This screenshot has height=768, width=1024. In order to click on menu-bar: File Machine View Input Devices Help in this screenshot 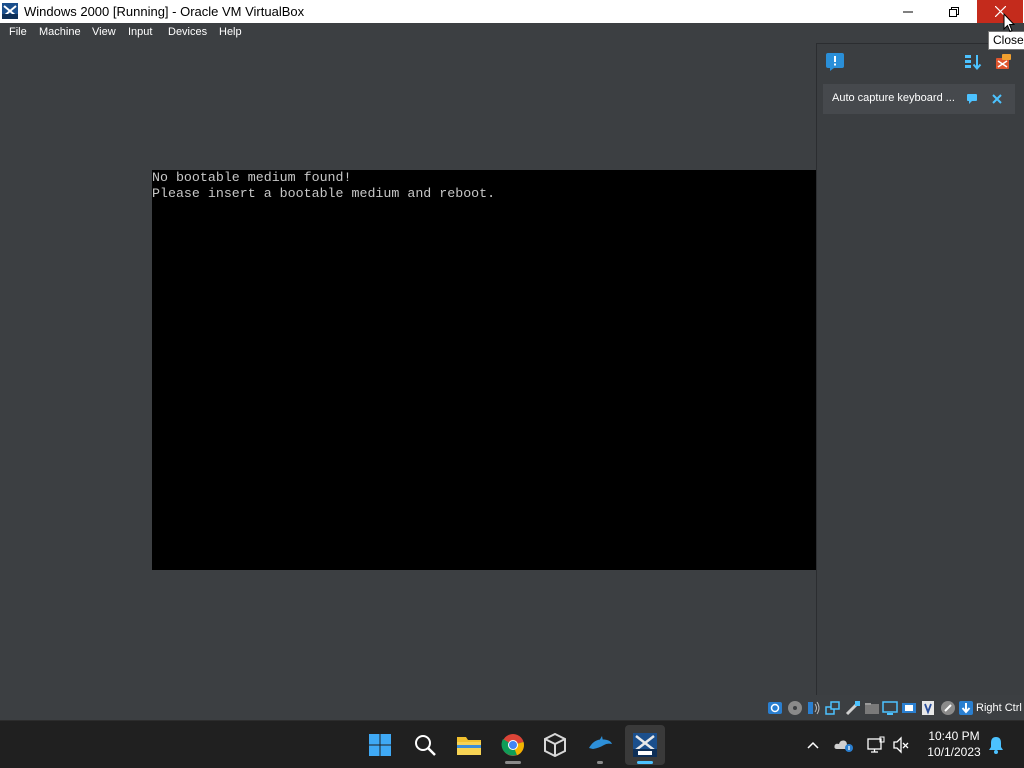, I will do `click(512, 32)`.